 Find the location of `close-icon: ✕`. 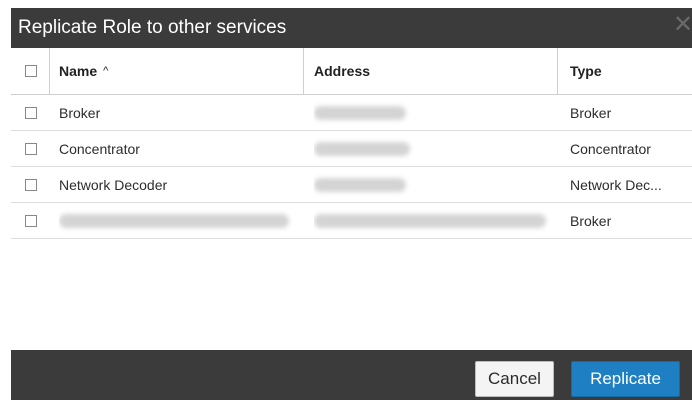

close-icon: ✕ is located at coordinates (682, 26).